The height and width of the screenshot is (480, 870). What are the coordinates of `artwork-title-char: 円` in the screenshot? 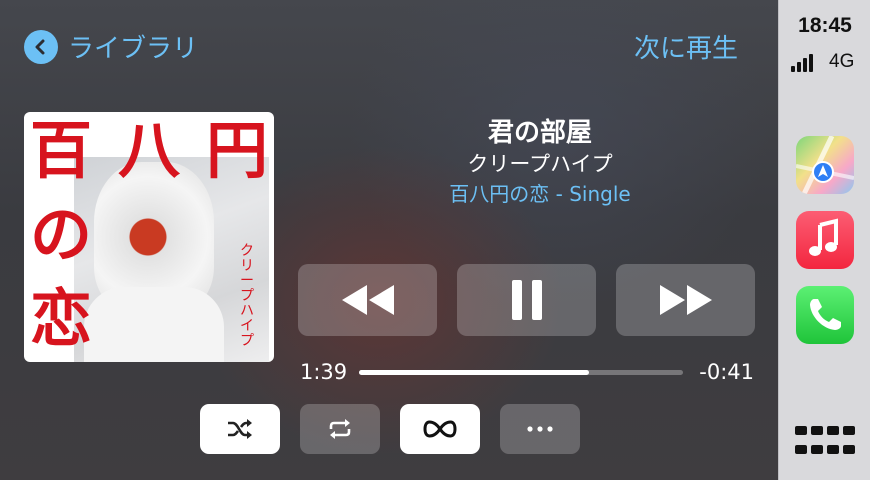 It's located at (237, 150).